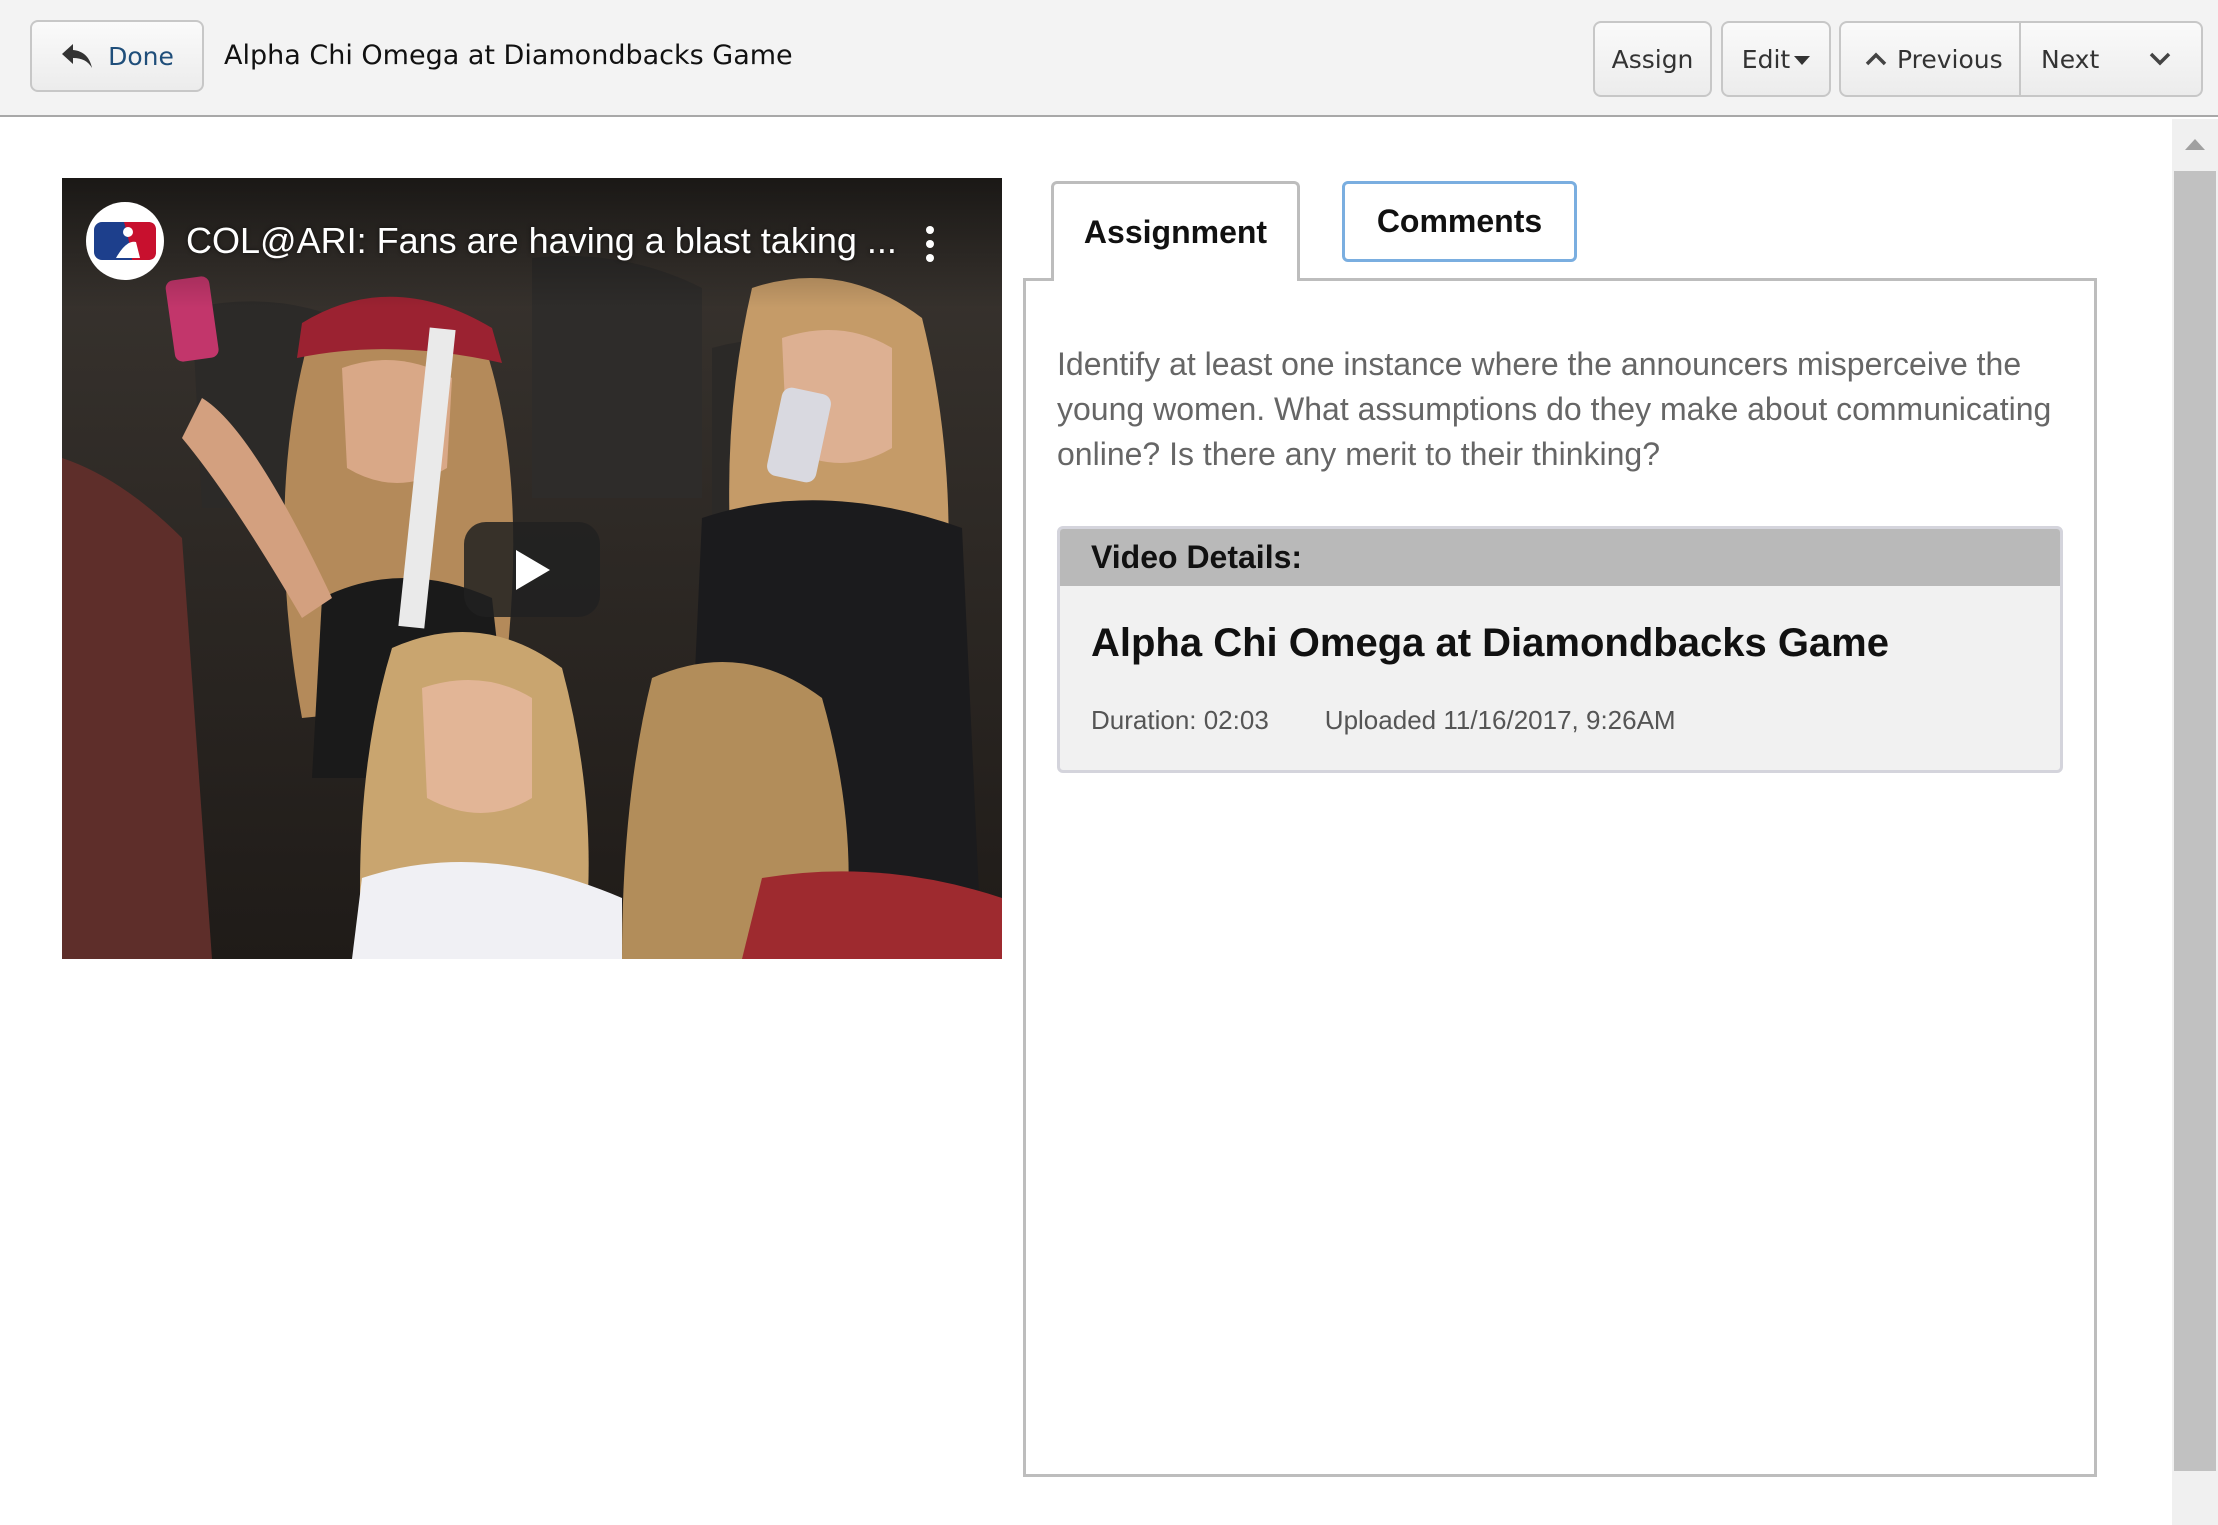 The height and width of the screenshot is (1525, 2218). I want to click on caret-down-icon, so click(1802, 60).